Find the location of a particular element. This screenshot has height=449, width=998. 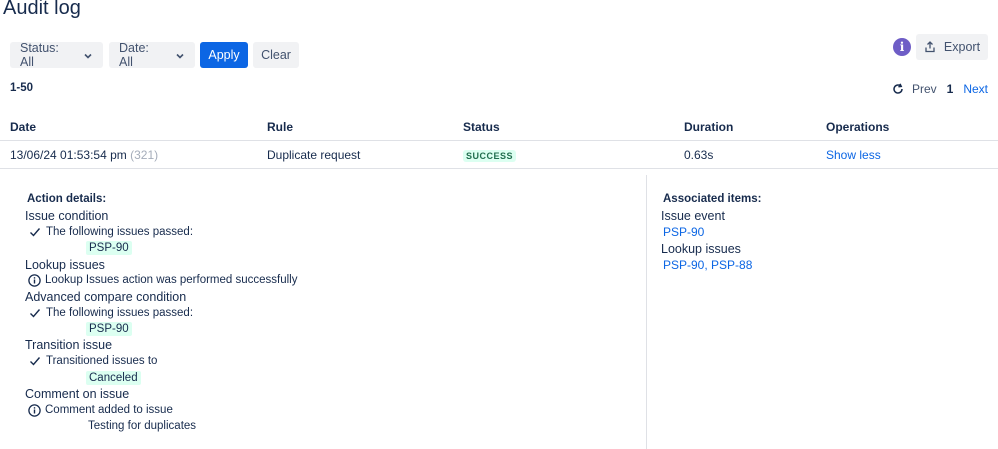

column-header-status: Status is located at coordinates (481, 127).